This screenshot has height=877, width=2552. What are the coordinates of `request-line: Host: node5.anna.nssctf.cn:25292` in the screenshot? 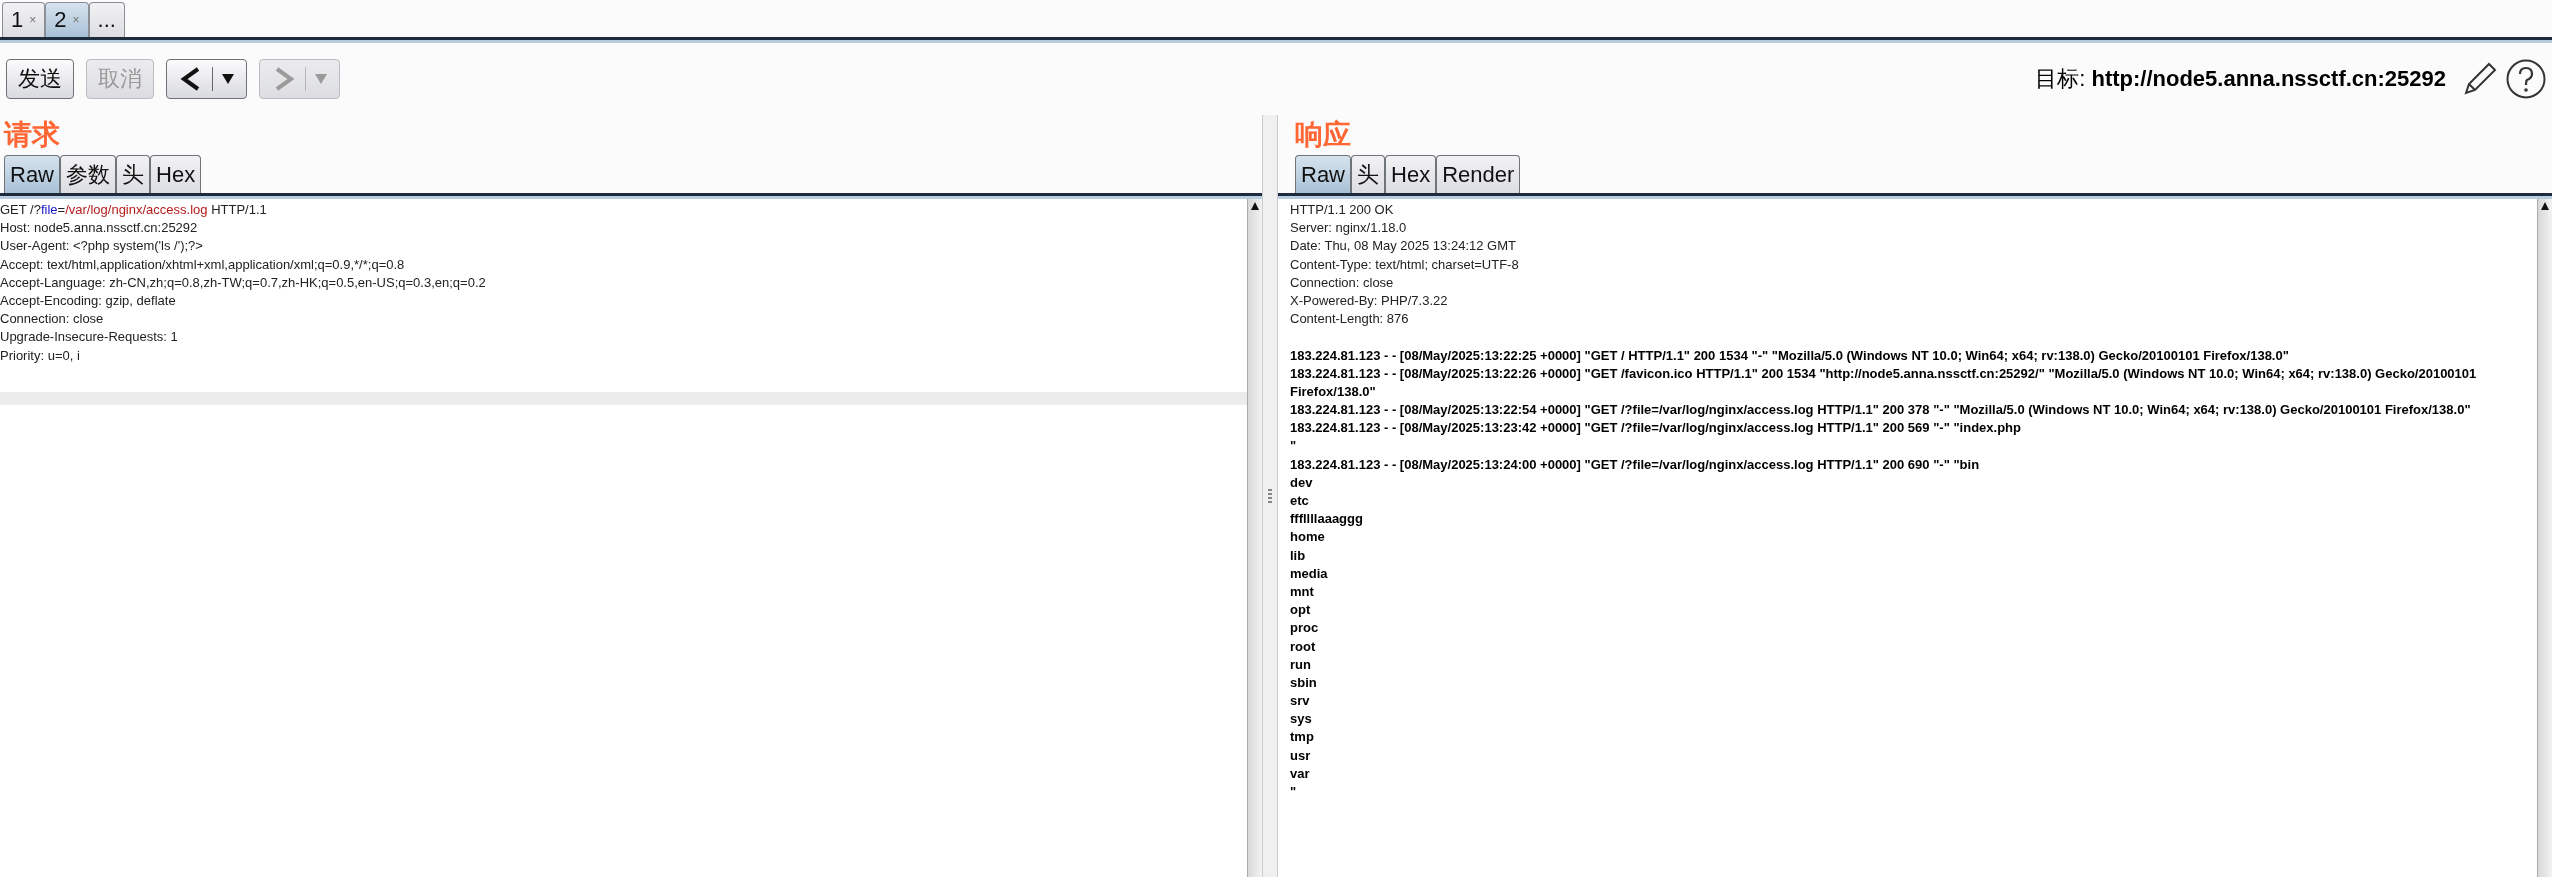 It's located at (99, 228).